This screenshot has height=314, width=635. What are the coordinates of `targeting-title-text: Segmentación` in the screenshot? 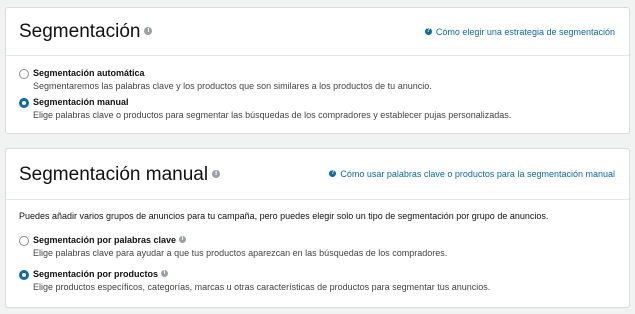 It's located at (80, 31).